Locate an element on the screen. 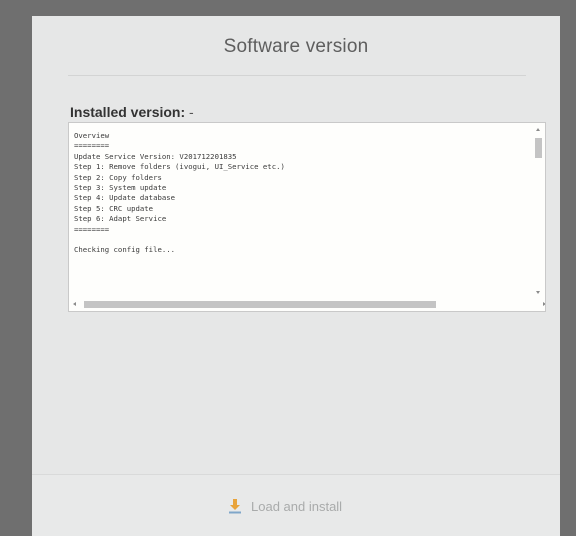 The image size is (576, 536). log-line: Step 4: Update database is located at coordinates (125, 198).